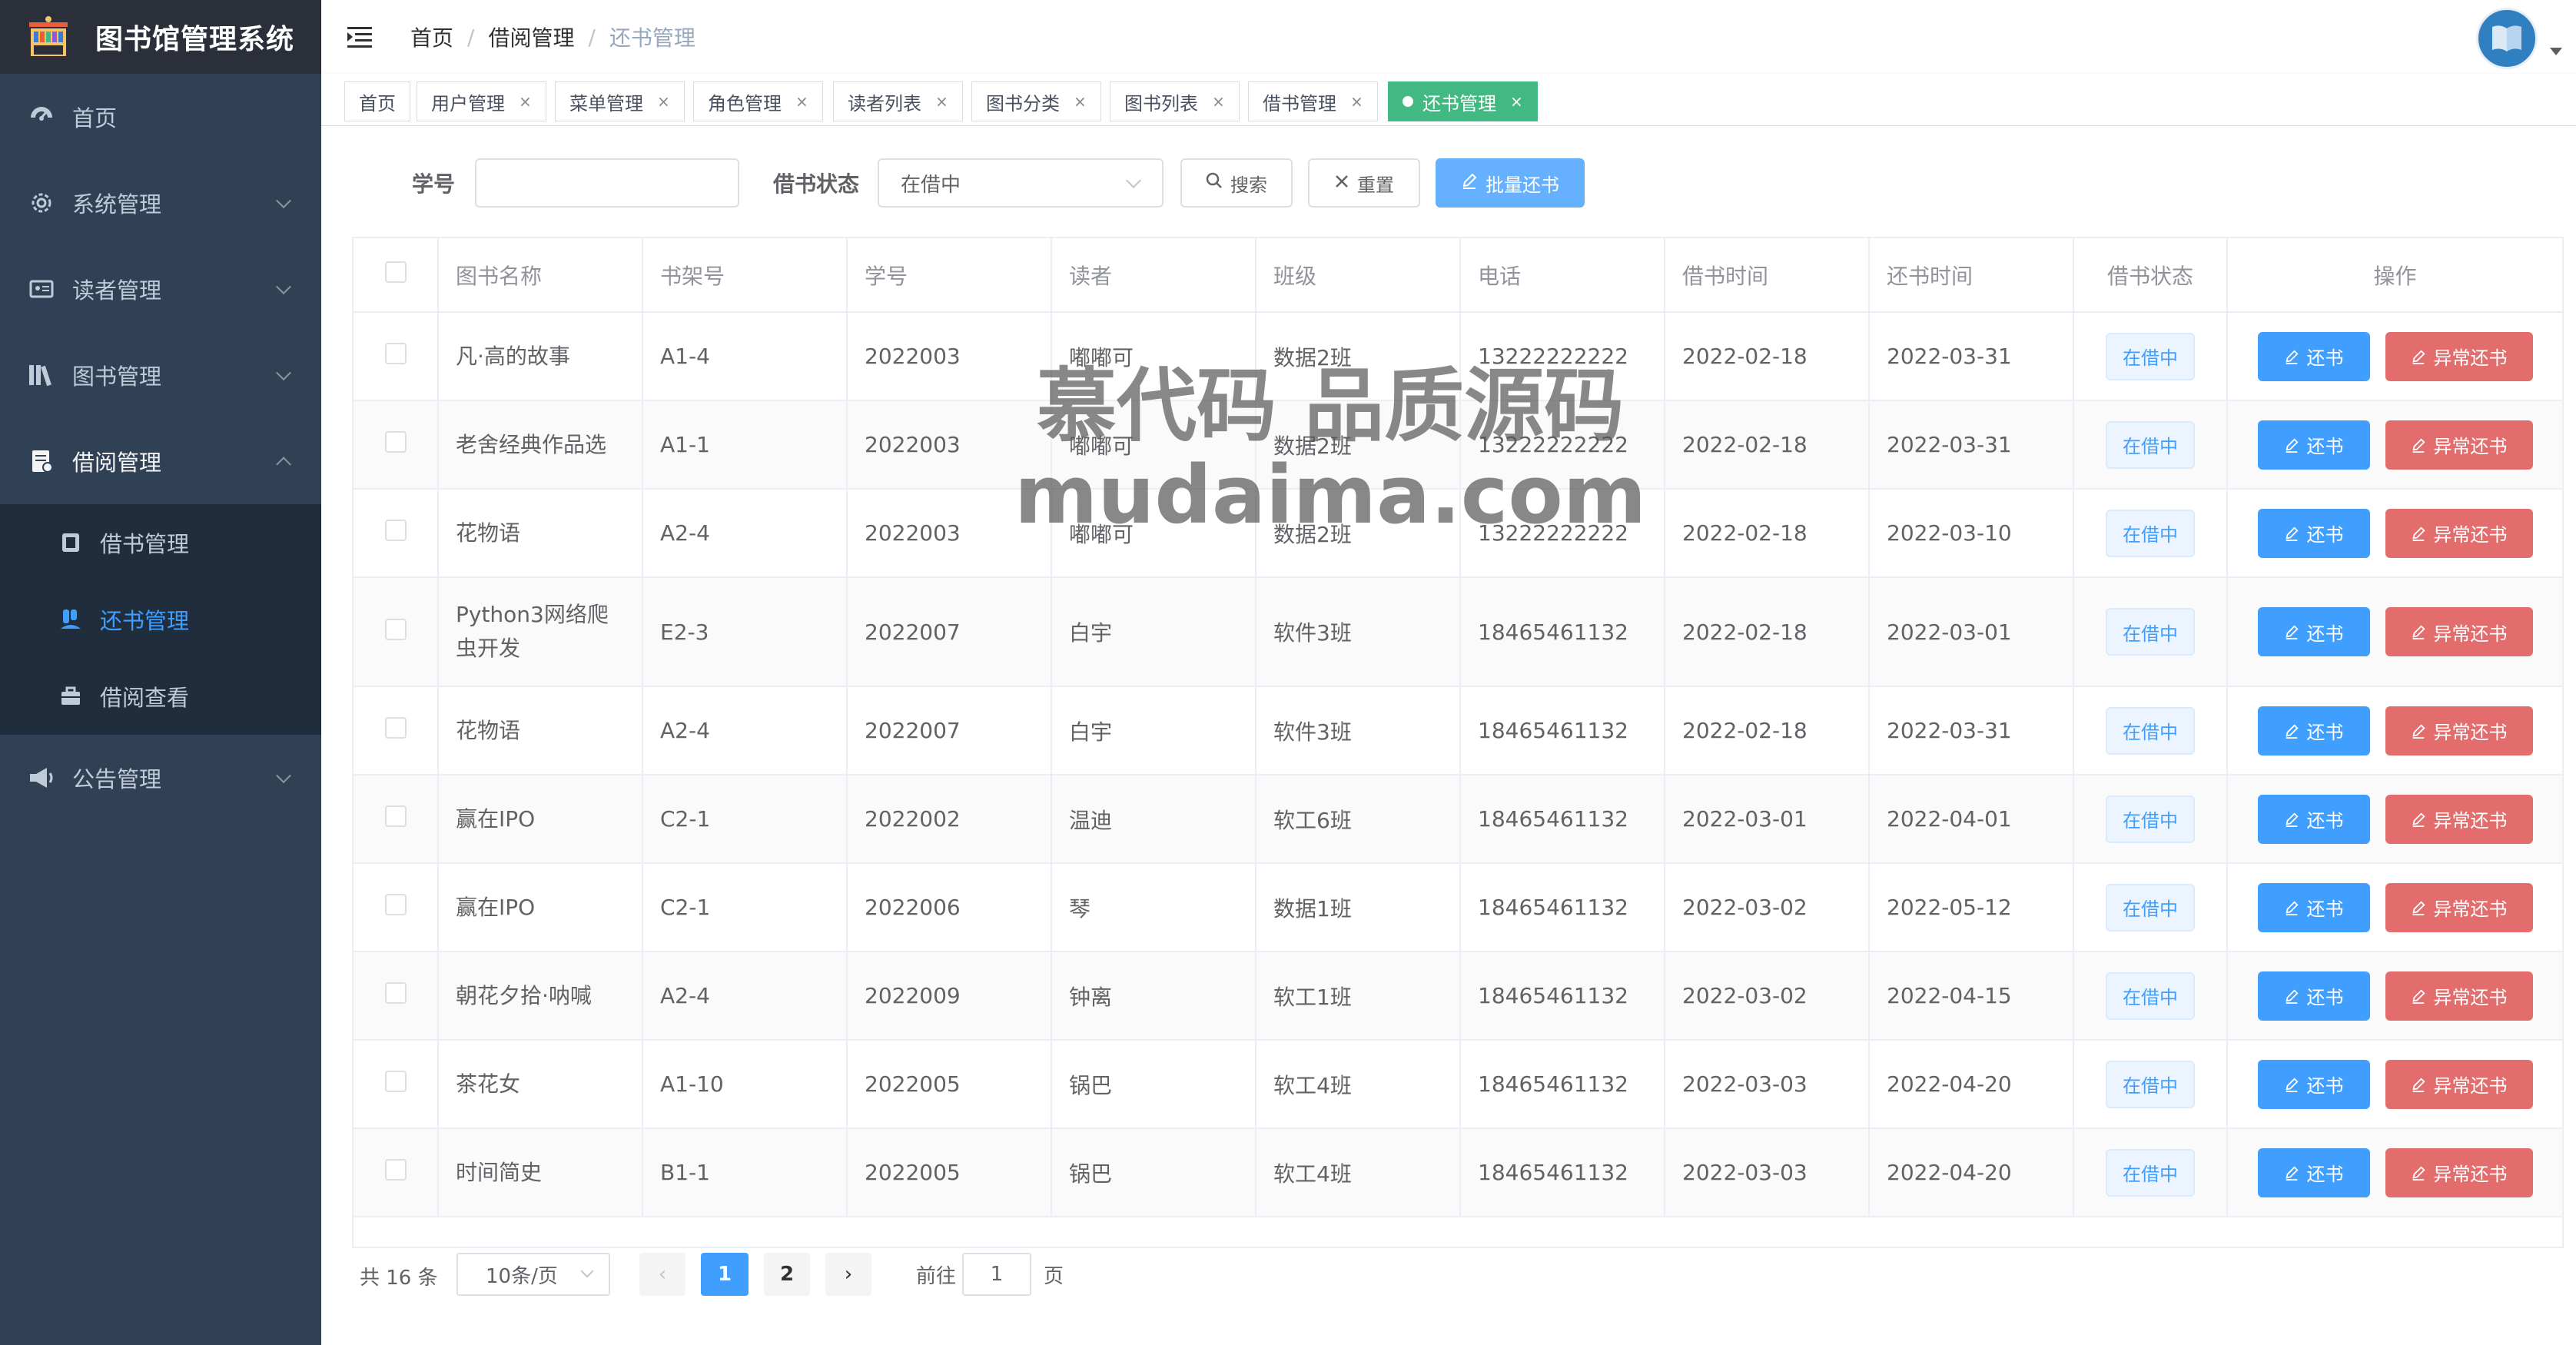  Describe the element at coordinates (1021, 183) in the screenshot. I see `borrow-status-select: 在借中` at that location.